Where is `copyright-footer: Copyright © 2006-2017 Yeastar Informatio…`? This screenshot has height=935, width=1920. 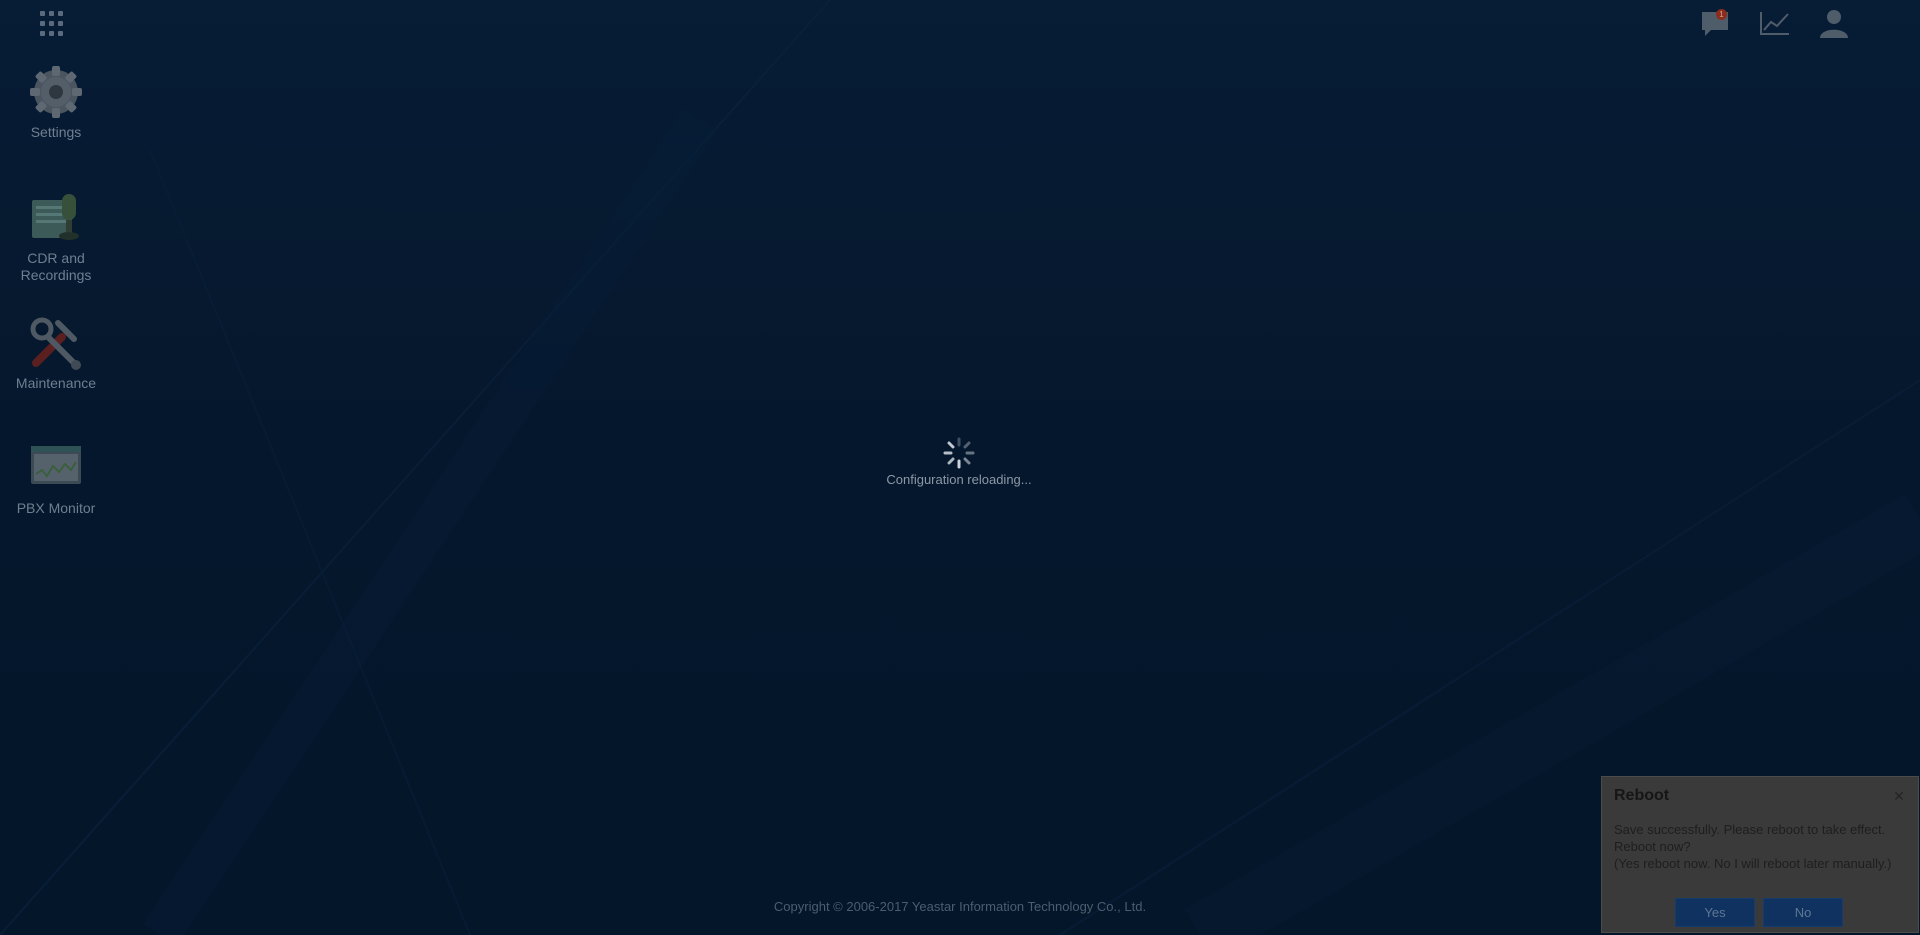
copyright-footer: Copyright © 2006-2017 Yeastar Informatio… is located at coordinates (960, 906).